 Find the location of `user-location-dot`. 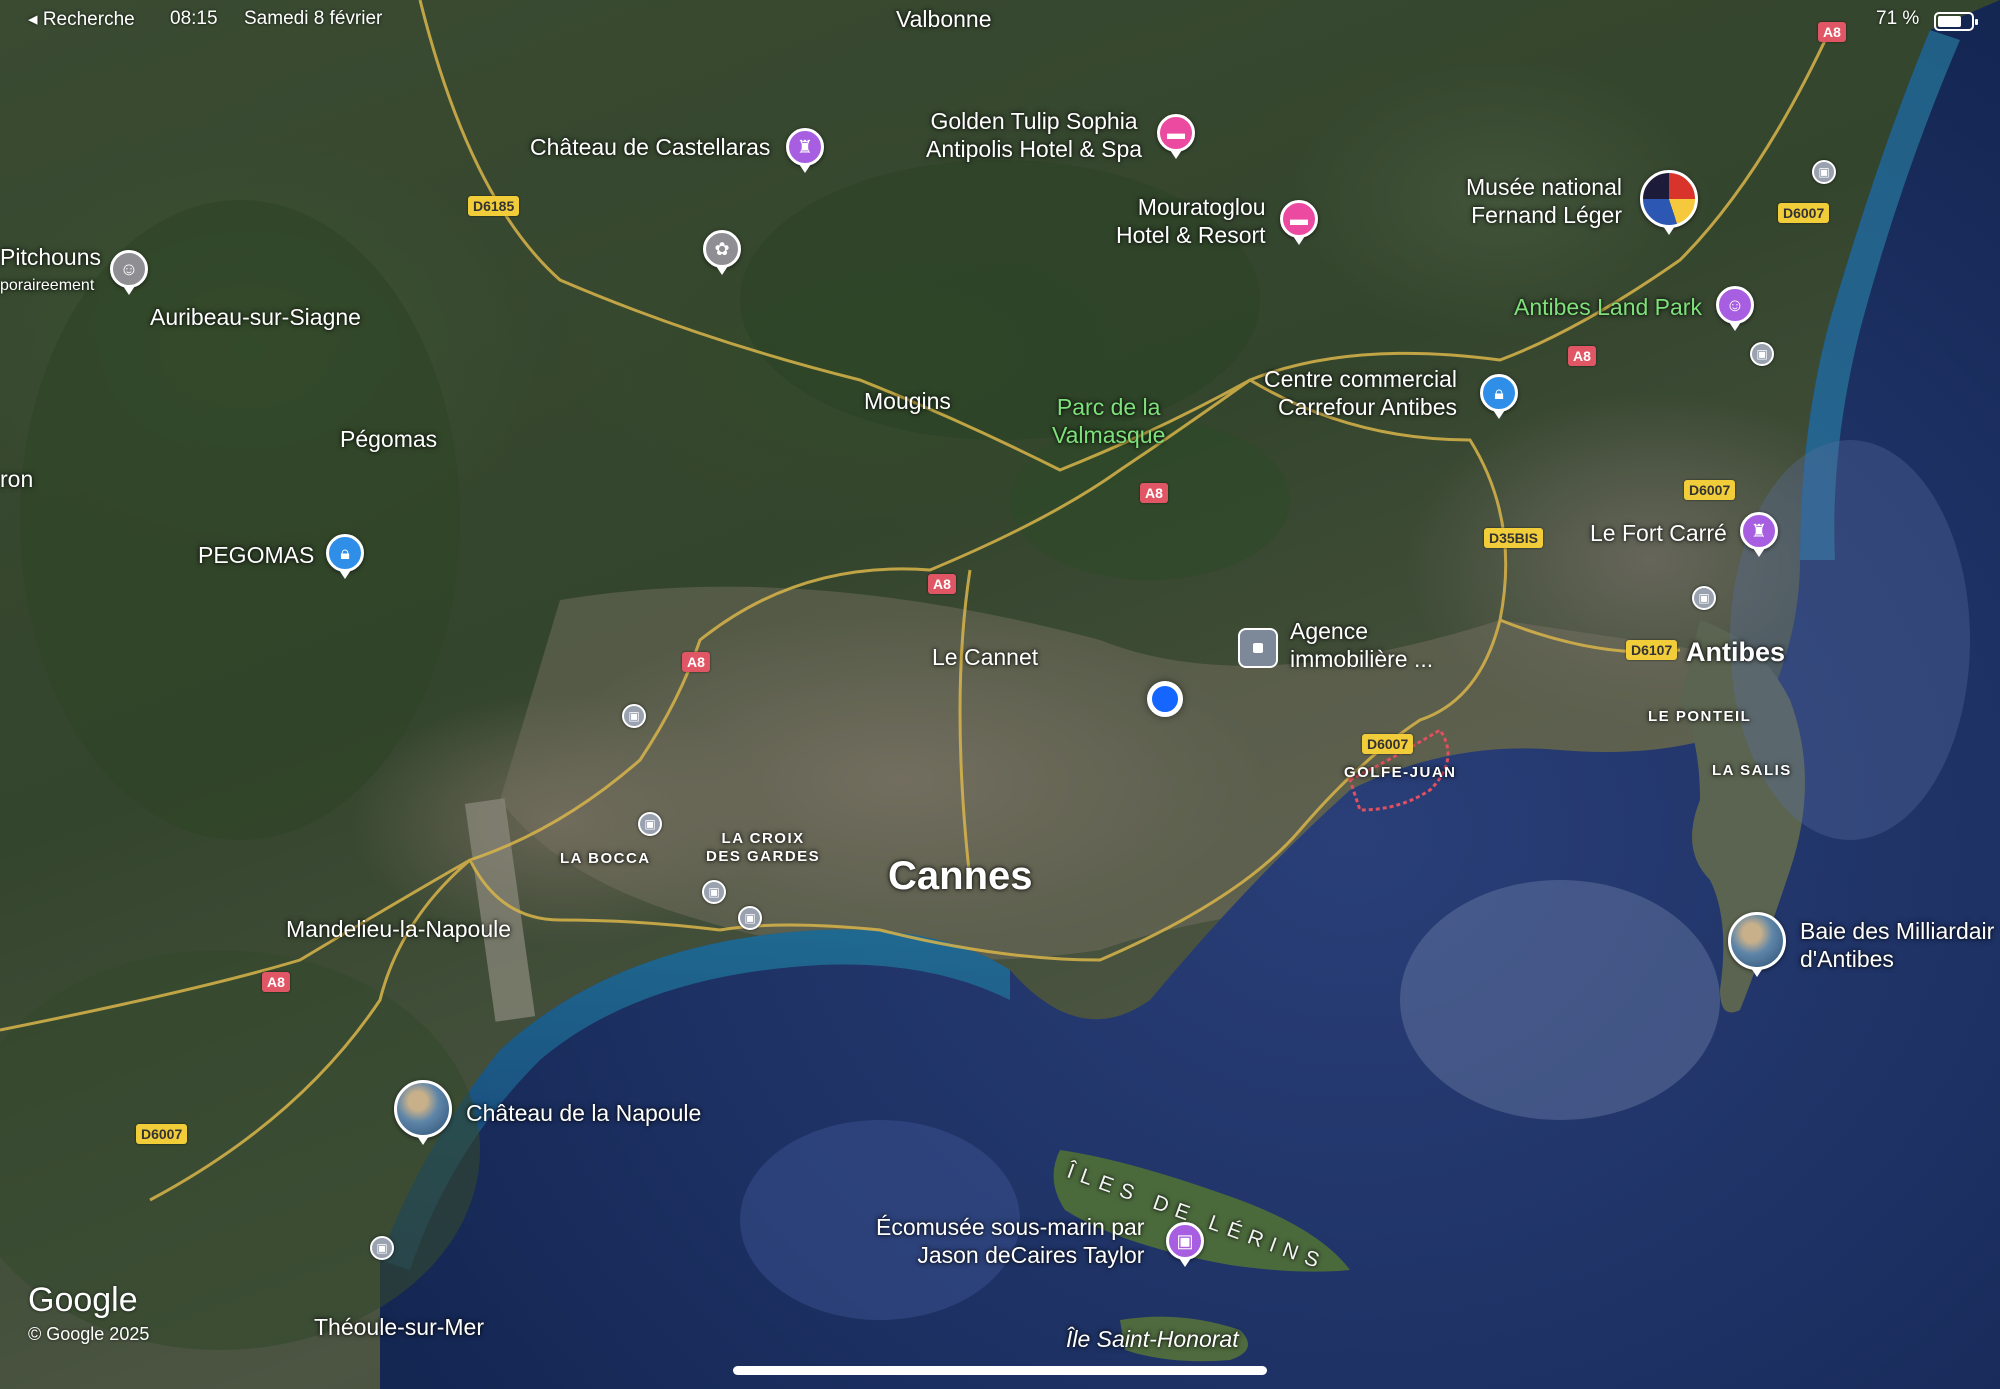

user-location-dot is located at coordinates (1165, 699).